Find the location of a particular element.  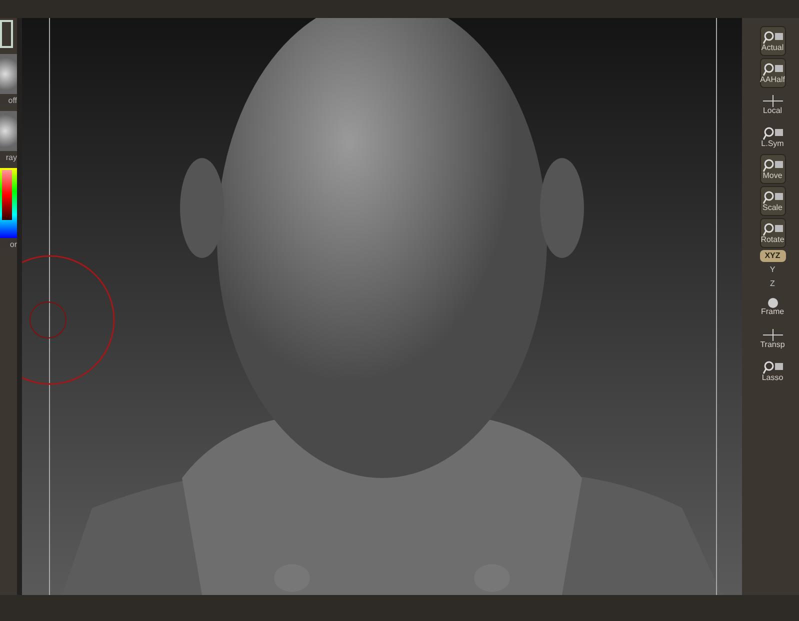

axis-button: Y is located at coordinates (773, 270).